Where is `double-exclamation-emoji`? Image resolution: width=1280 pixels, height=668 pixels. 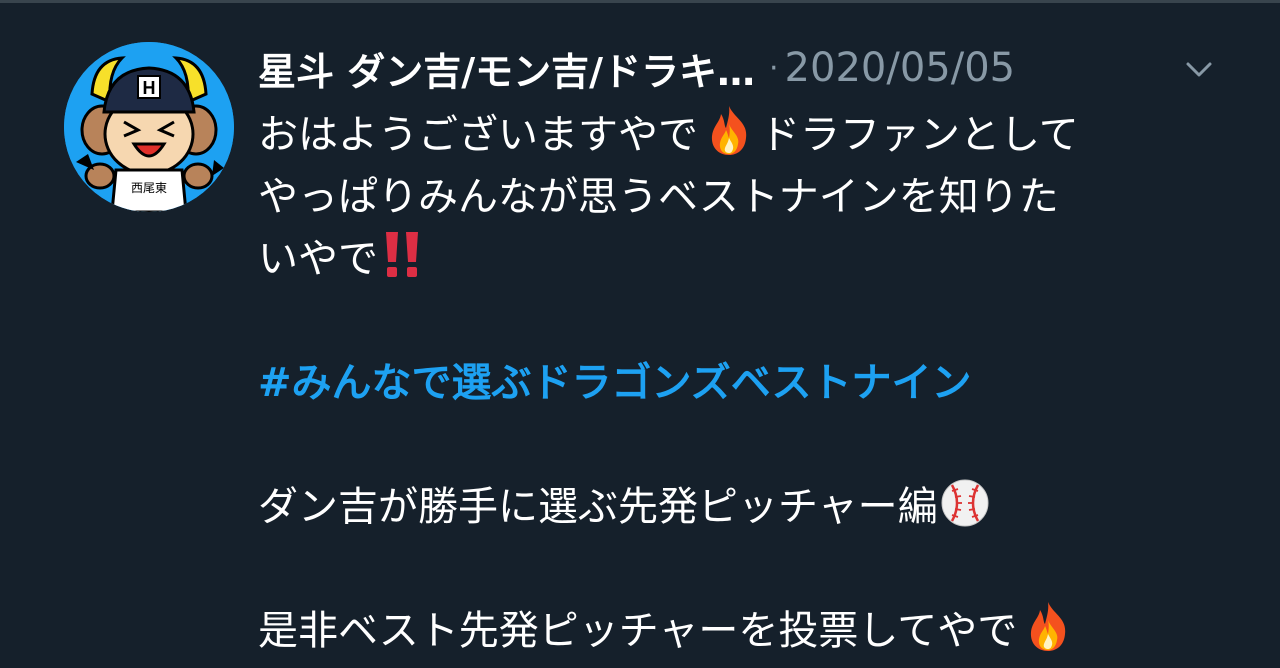 double-exclamation-emoji is located at coordinates (402, 254).